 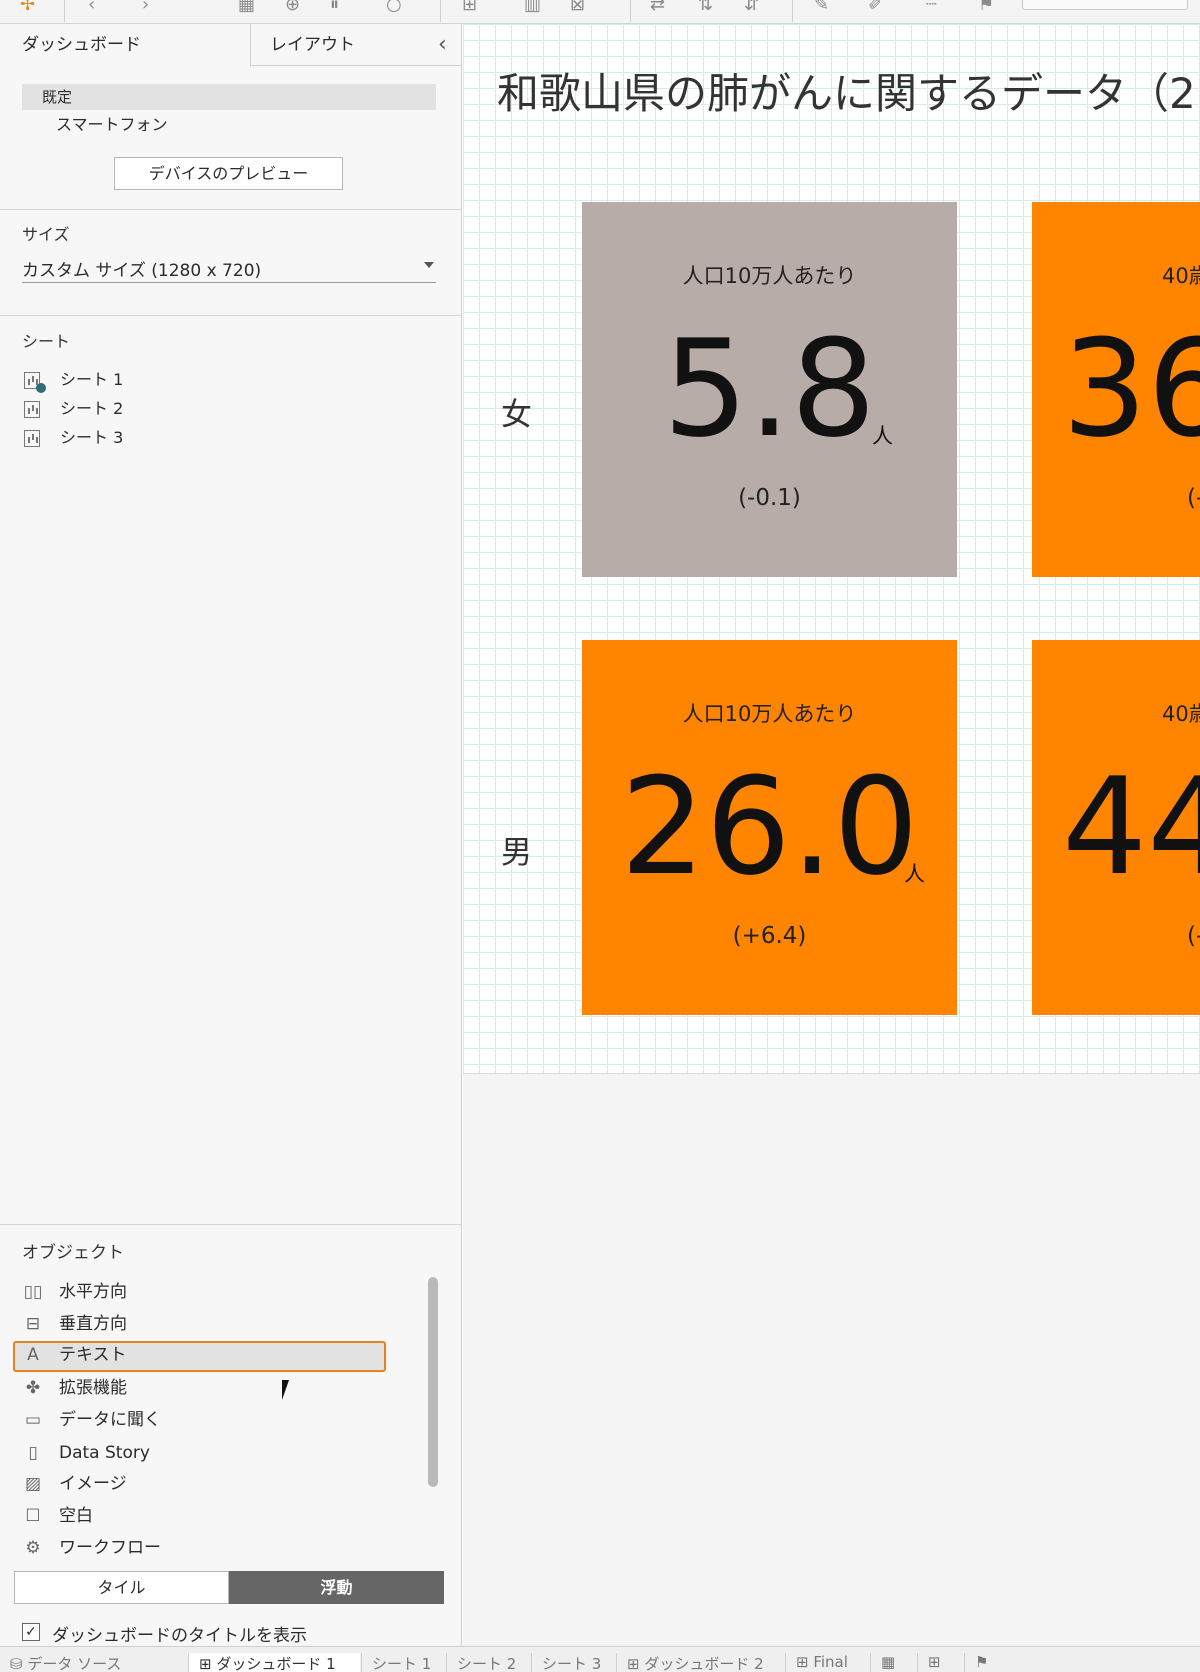 I want to click on save-icon: ▦, so click(x=246, y=7).